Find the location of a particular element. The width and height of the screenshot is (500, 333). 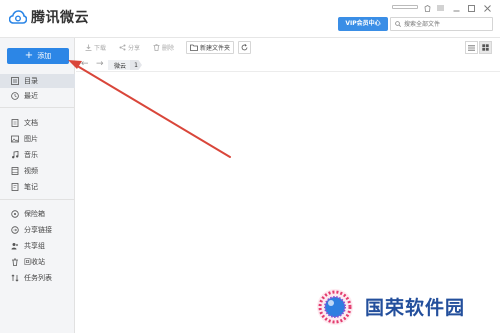

sidebar-item-label: 分享链接 is located at coordinates (38, 230).